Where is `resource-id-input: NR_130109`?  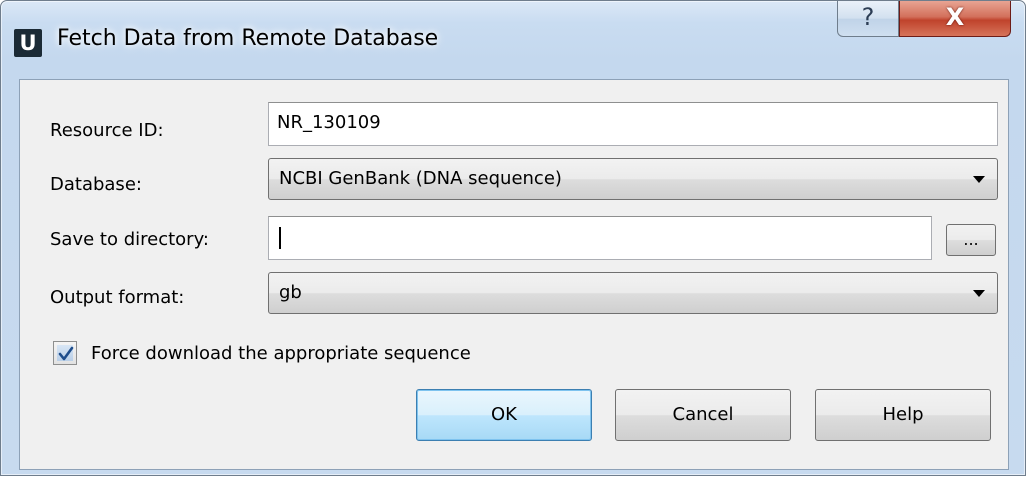 resource-id-input: NR_130109 is located at coordinates (633, 124).